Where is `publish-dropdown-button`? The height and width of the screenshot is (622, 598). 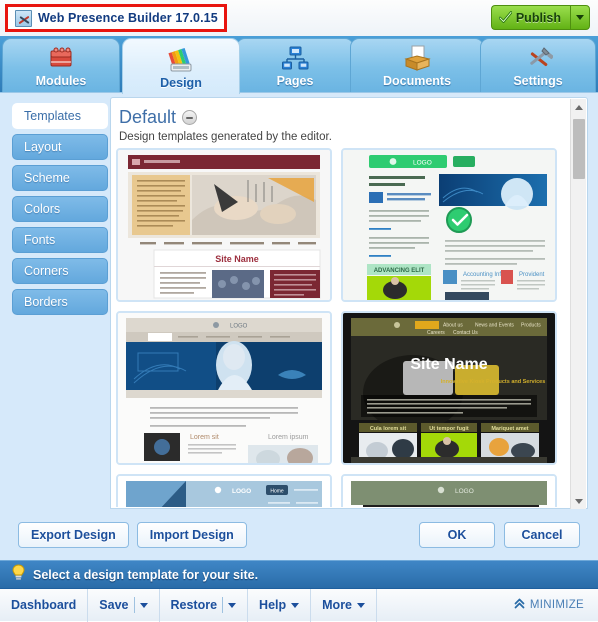 publish-dropdown-button is located at coordinates (580, 17).